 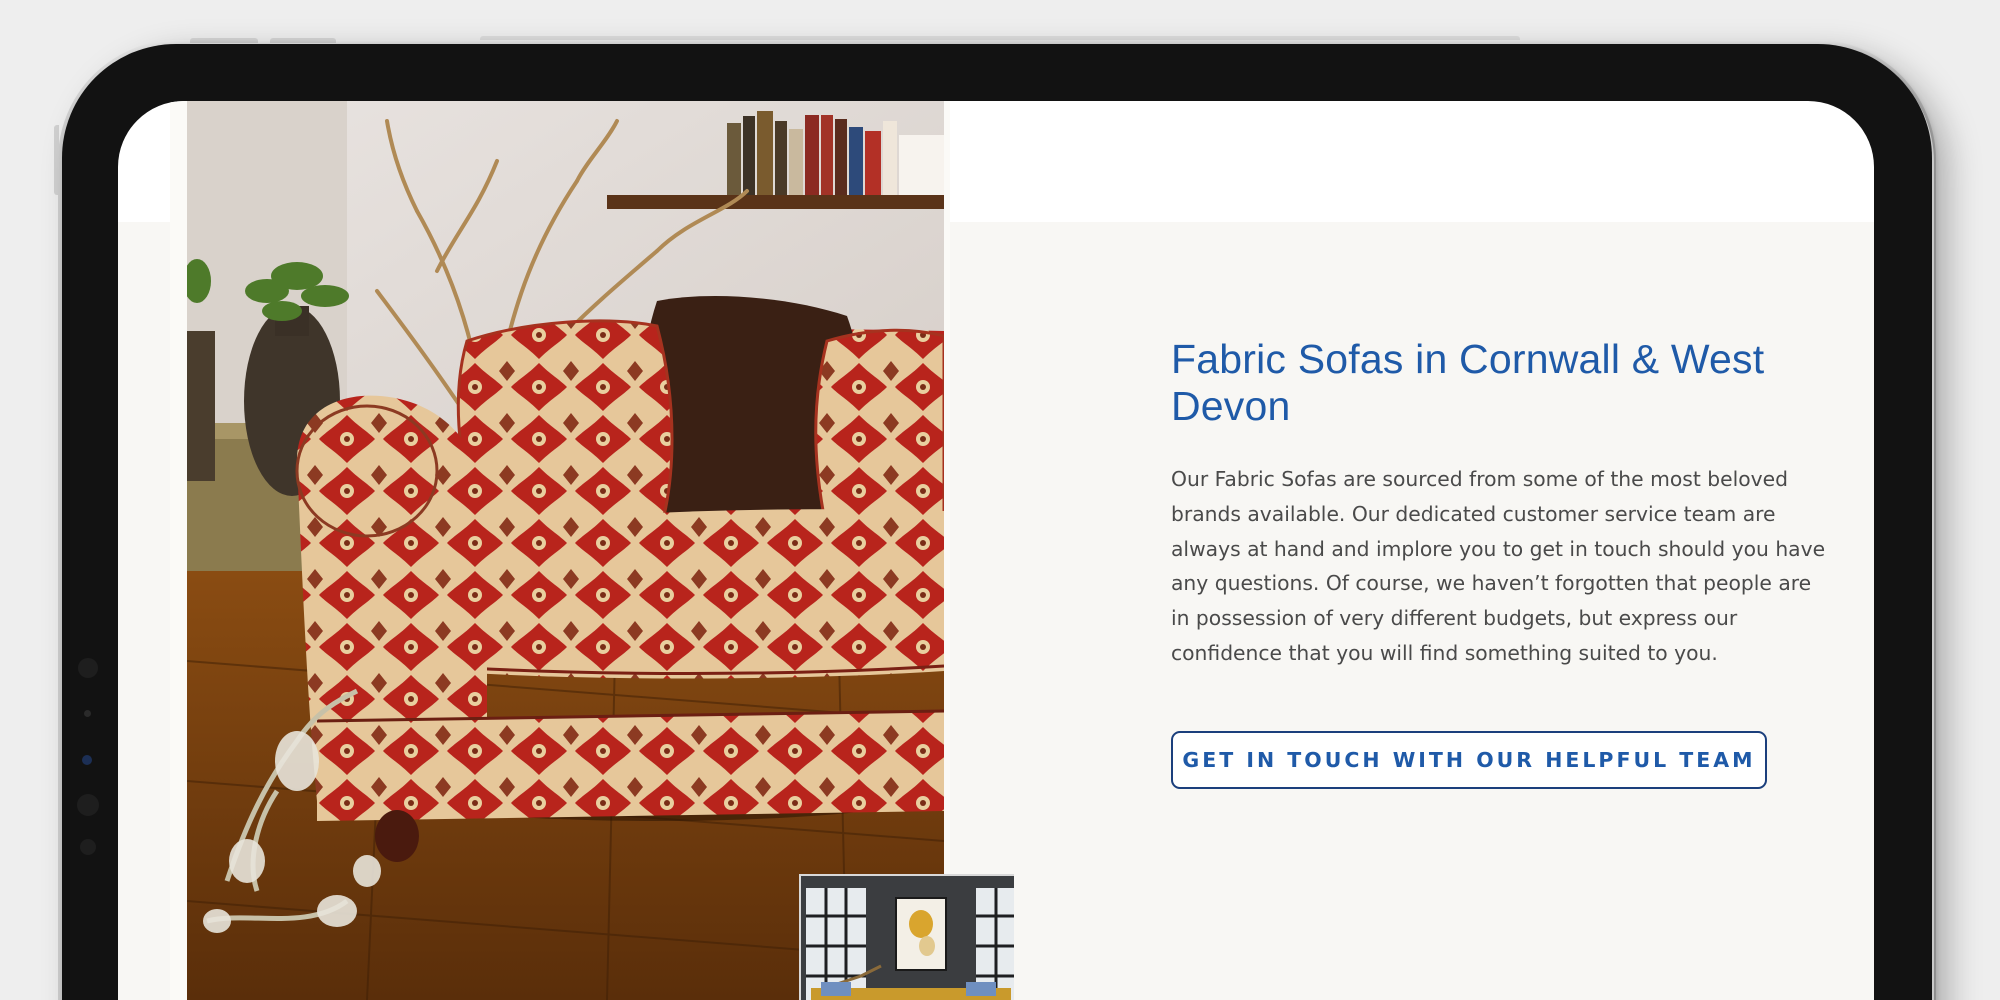 I want to click on device-top-rim, so click(x=1000, y=38).